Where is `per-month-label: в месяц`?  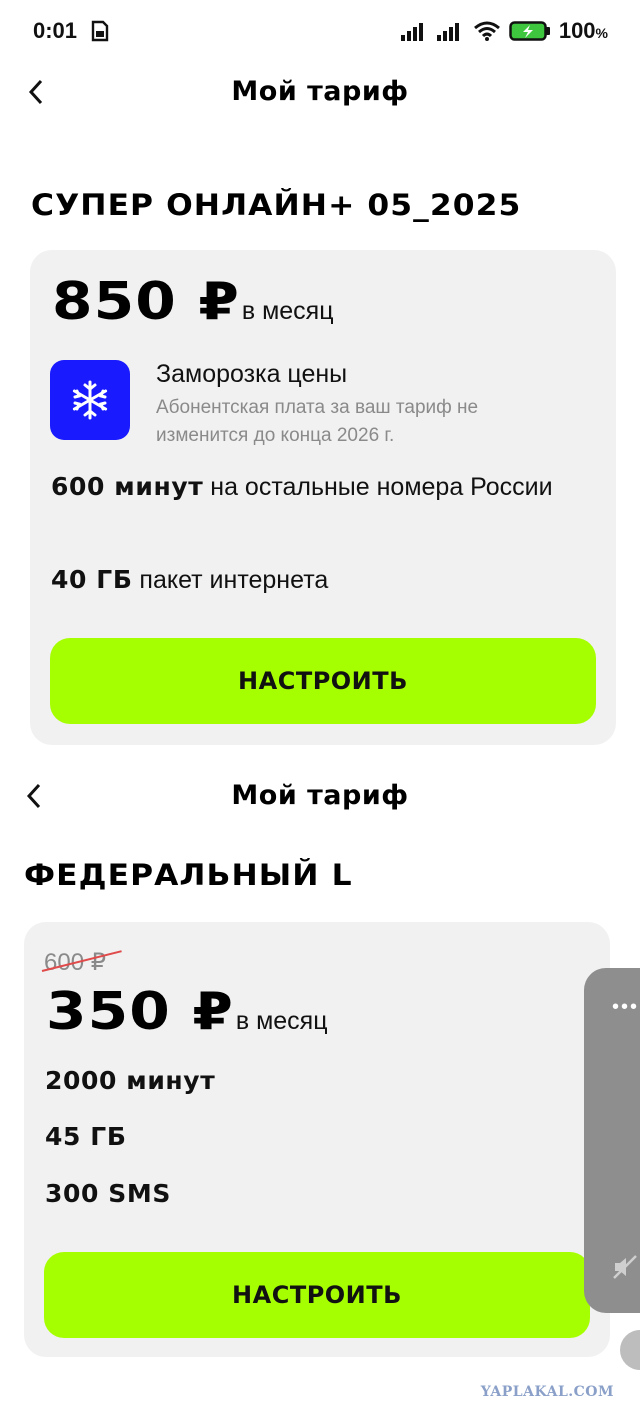 per-month-label: в месяц is located at coordinates (287, 311).